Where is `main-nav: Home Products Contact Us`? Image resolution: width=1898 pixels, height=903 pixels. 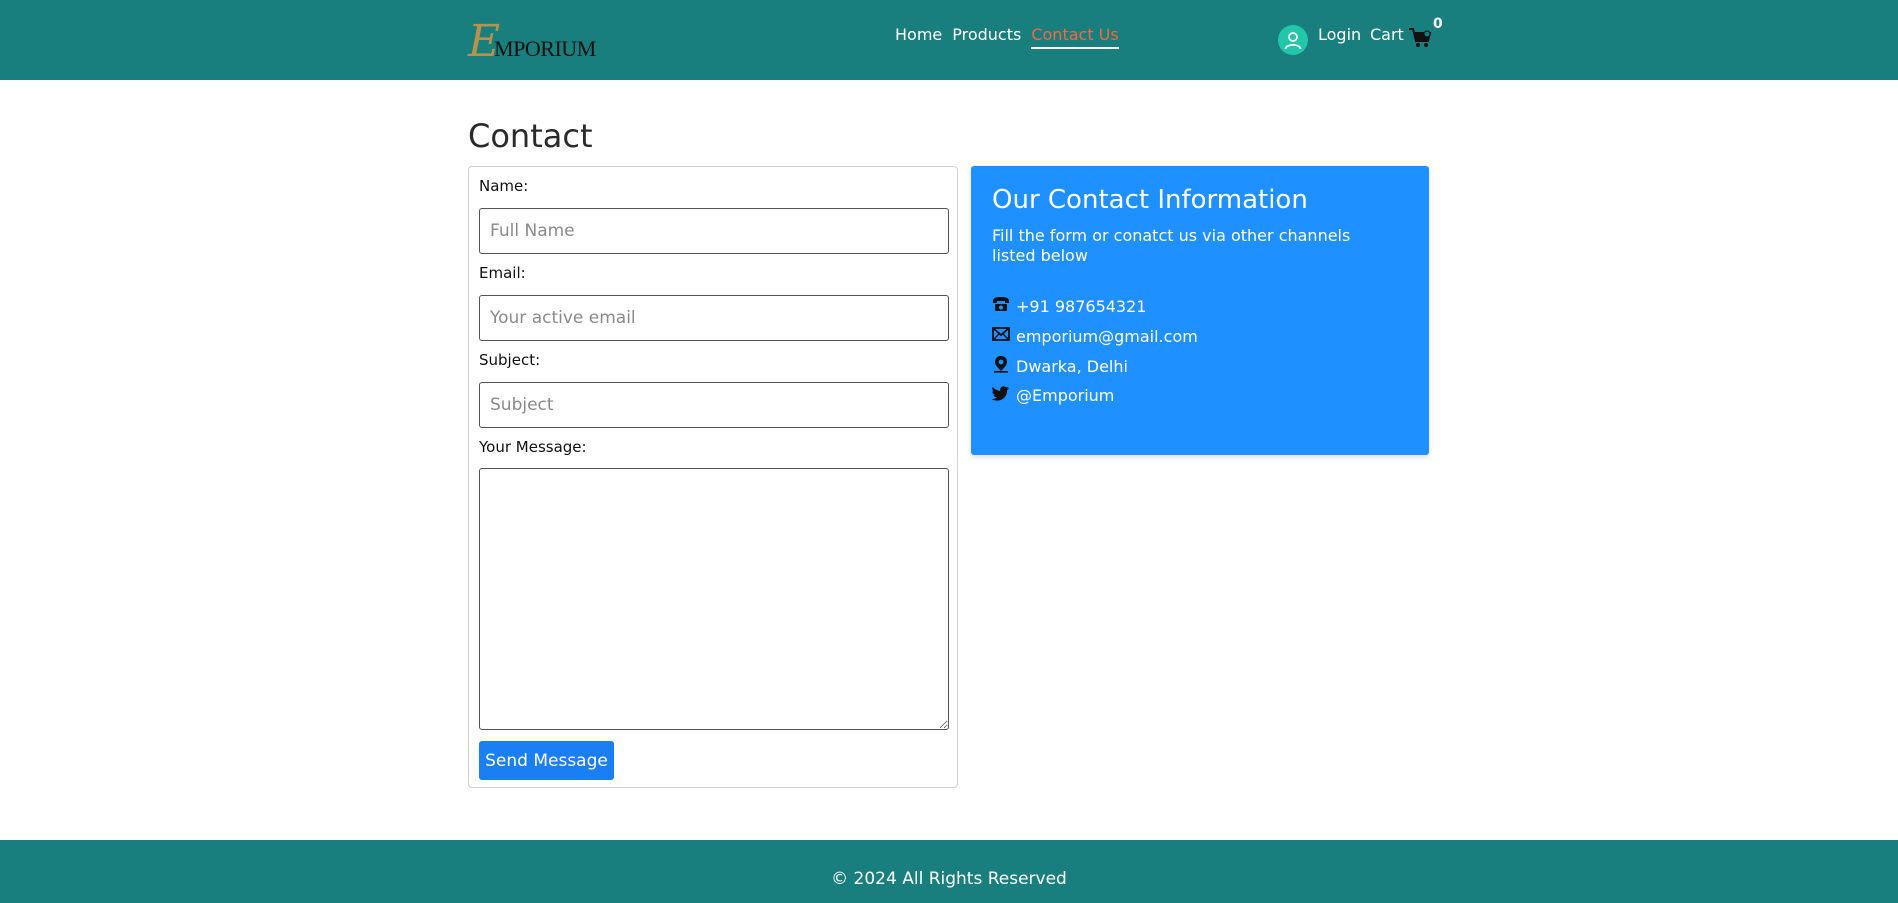 main-nav: Home Products Contact Us is located at coordinates (1007, 37).